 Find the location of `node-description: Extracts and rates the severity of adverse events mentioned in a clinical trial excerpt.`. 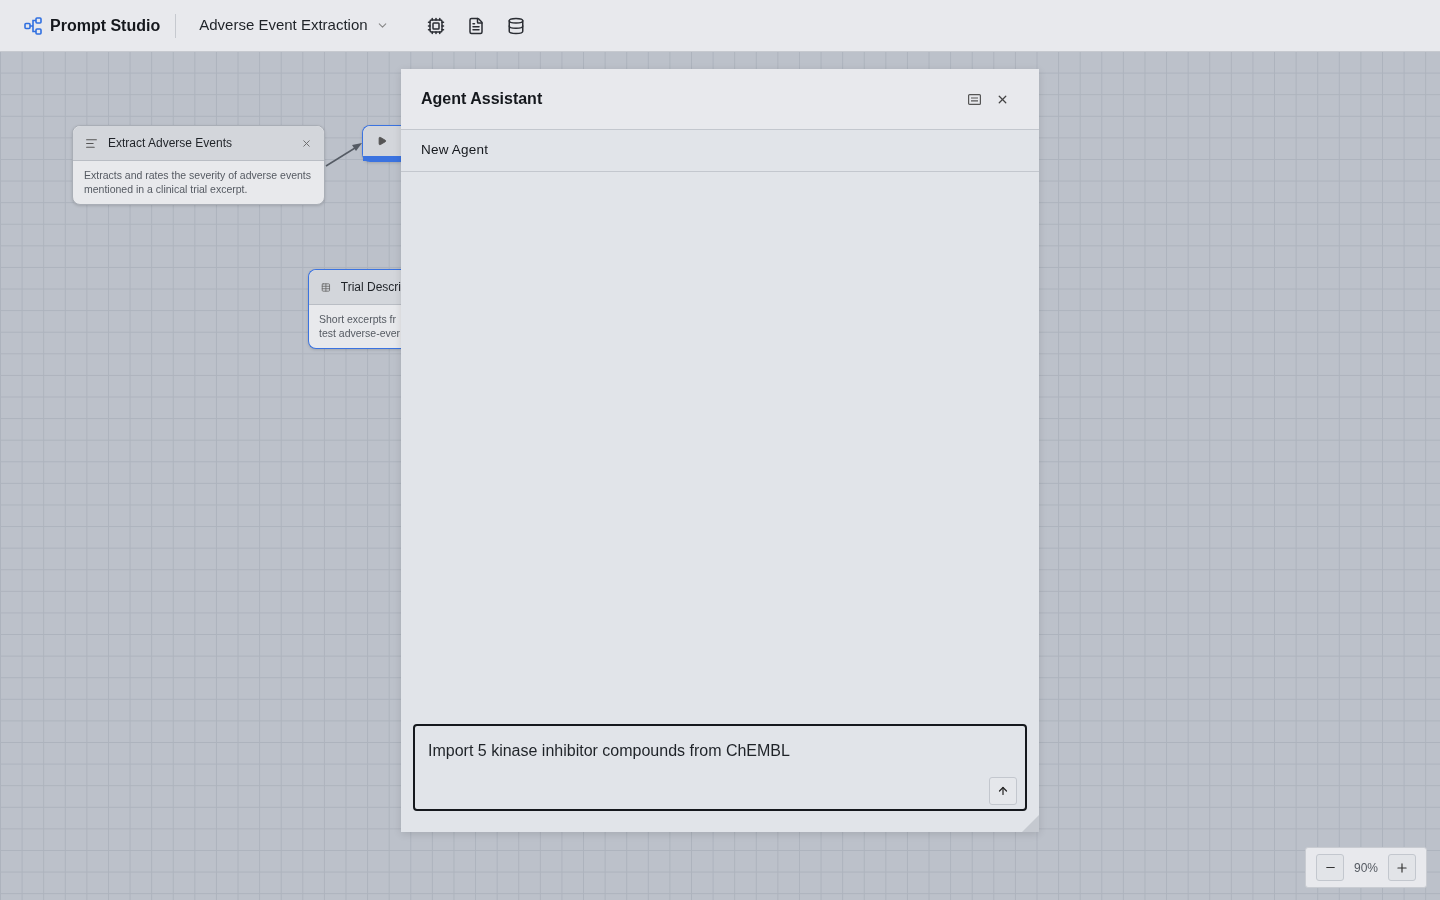

node-description: Extracts and rates the severity of adverse events mentioned in a clinical trial excerpt. is located at coordinates (198, 182).